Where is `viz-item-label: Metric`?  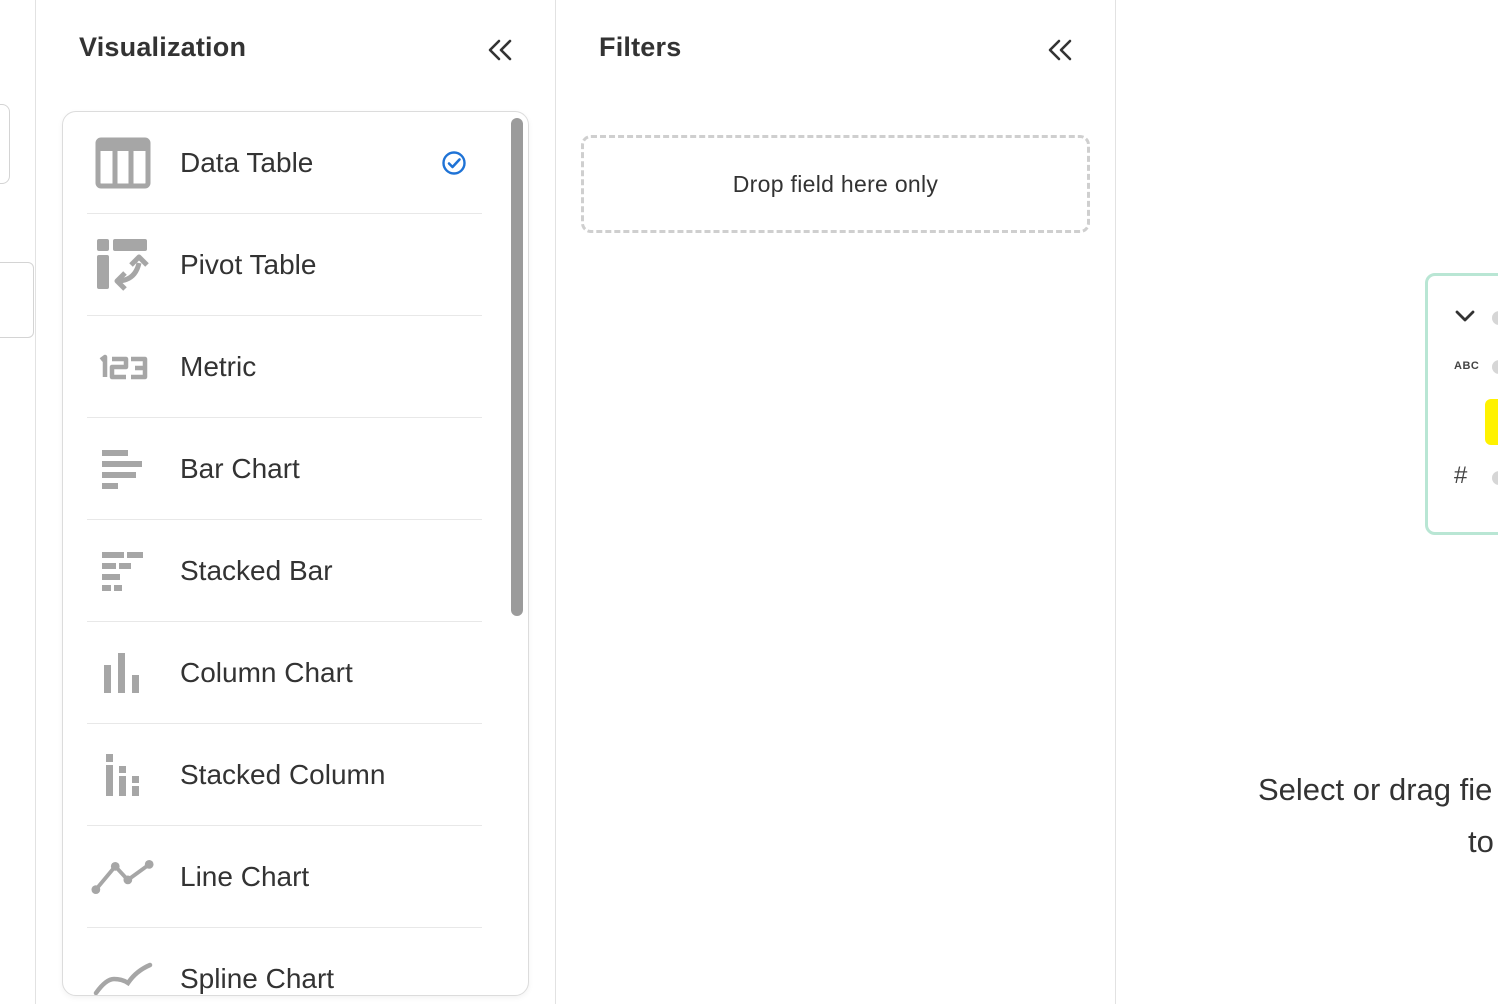 viz-item-label: Metric is located at coordinates (218, 366).